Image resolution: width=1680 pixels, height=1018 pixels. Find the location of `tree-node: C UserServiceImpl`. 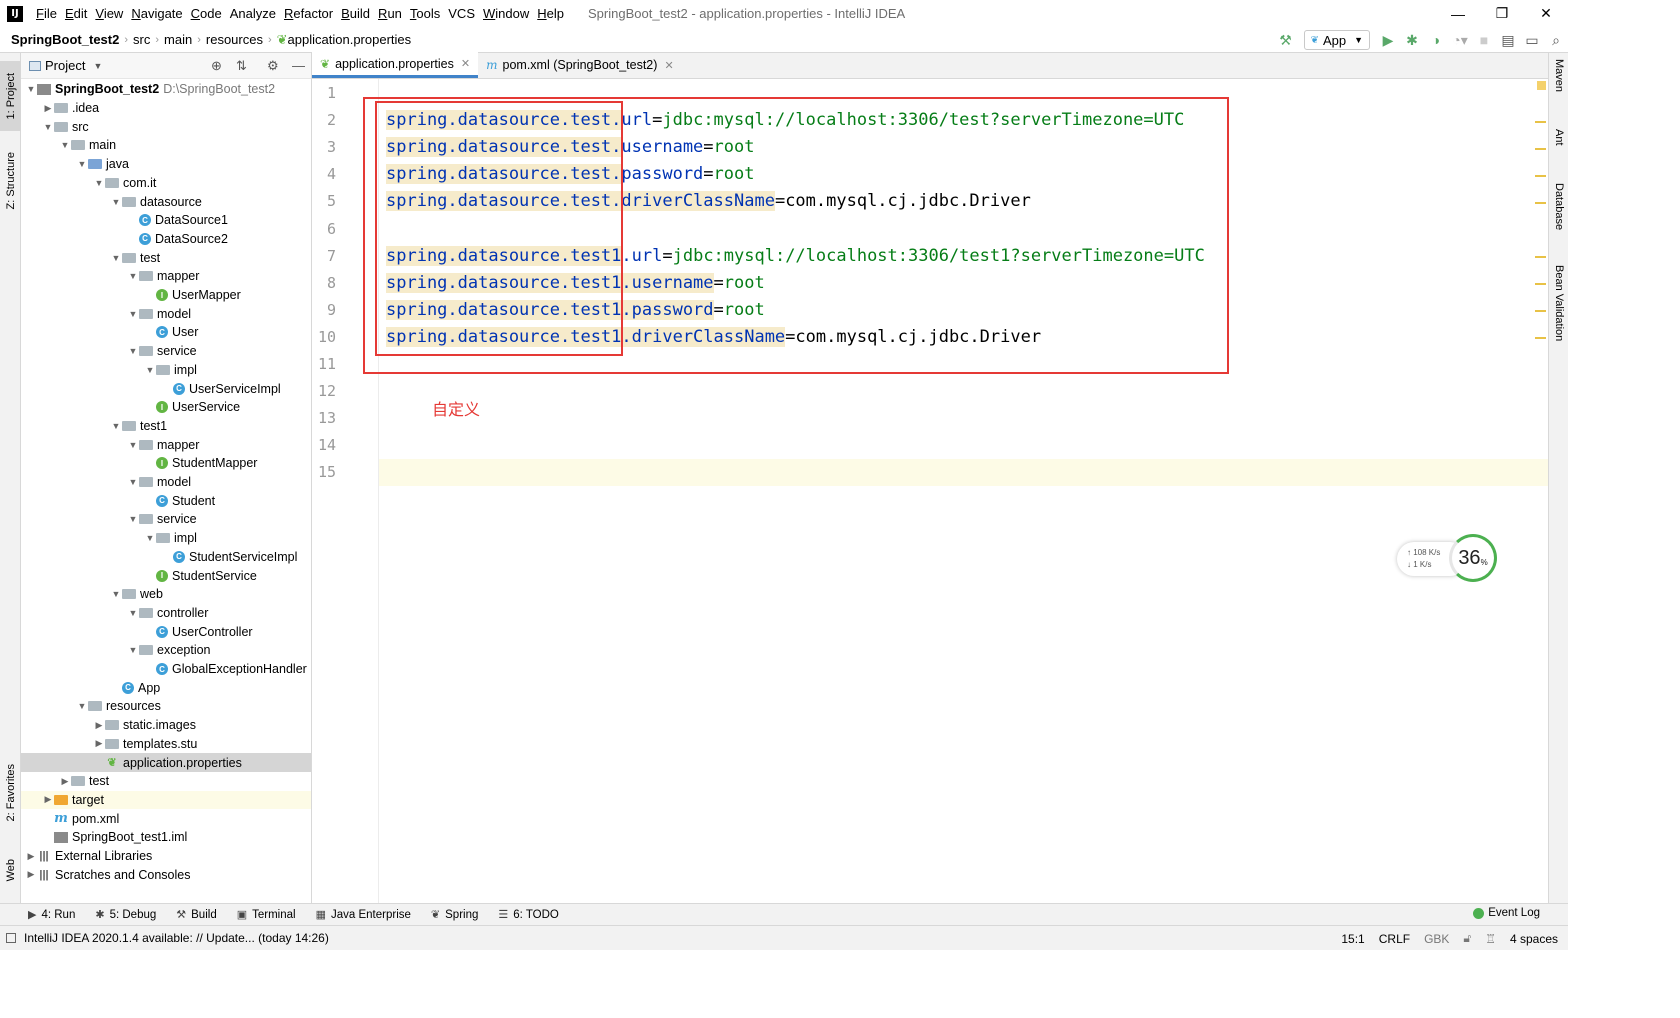

tree-node: C UserServiceImpl is located at coordinates (166, 388).